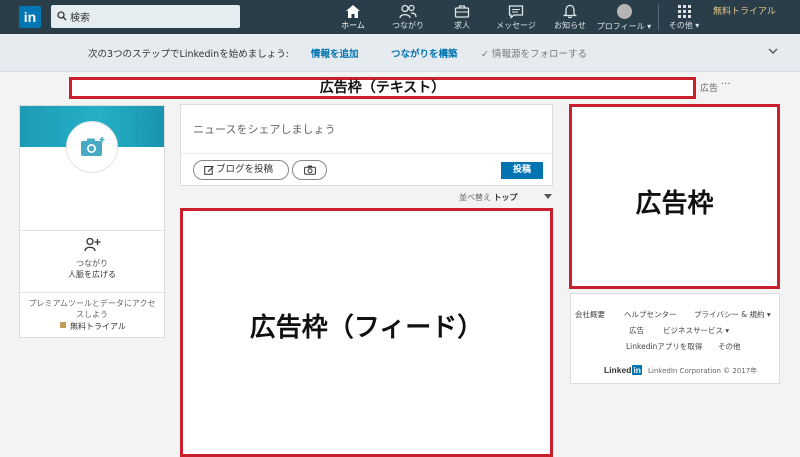  Describe the element at coordinates (539, 54) in the screenshot. I see `follow-sources-label: 情報源をフォローする` at that location.